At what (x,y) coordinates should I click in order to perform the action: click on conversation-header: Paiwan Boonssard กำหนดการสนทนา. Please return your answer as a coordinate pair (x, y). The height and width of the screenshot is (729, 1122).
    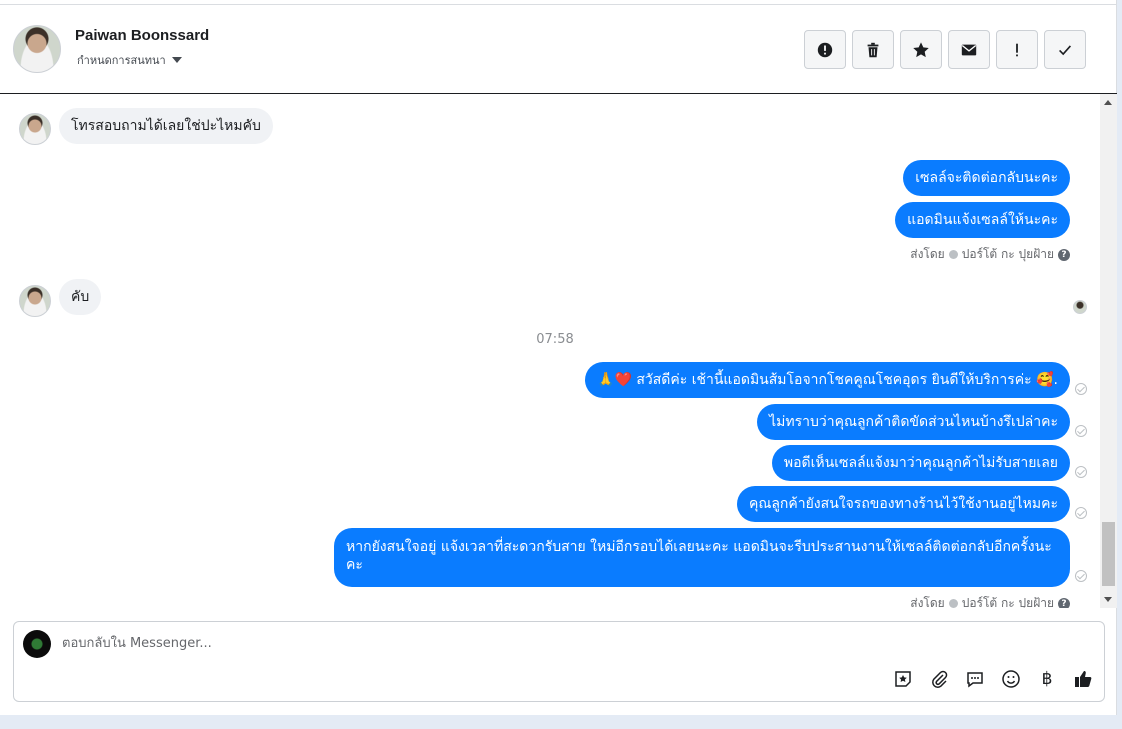
    Looking at the image, I should click on (558, 49).